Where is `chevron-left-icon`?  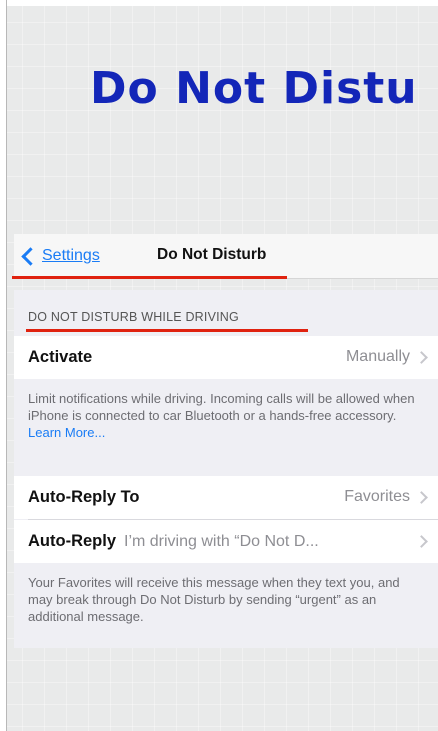 chevron-left-icon is located at coordinates (30, 256).